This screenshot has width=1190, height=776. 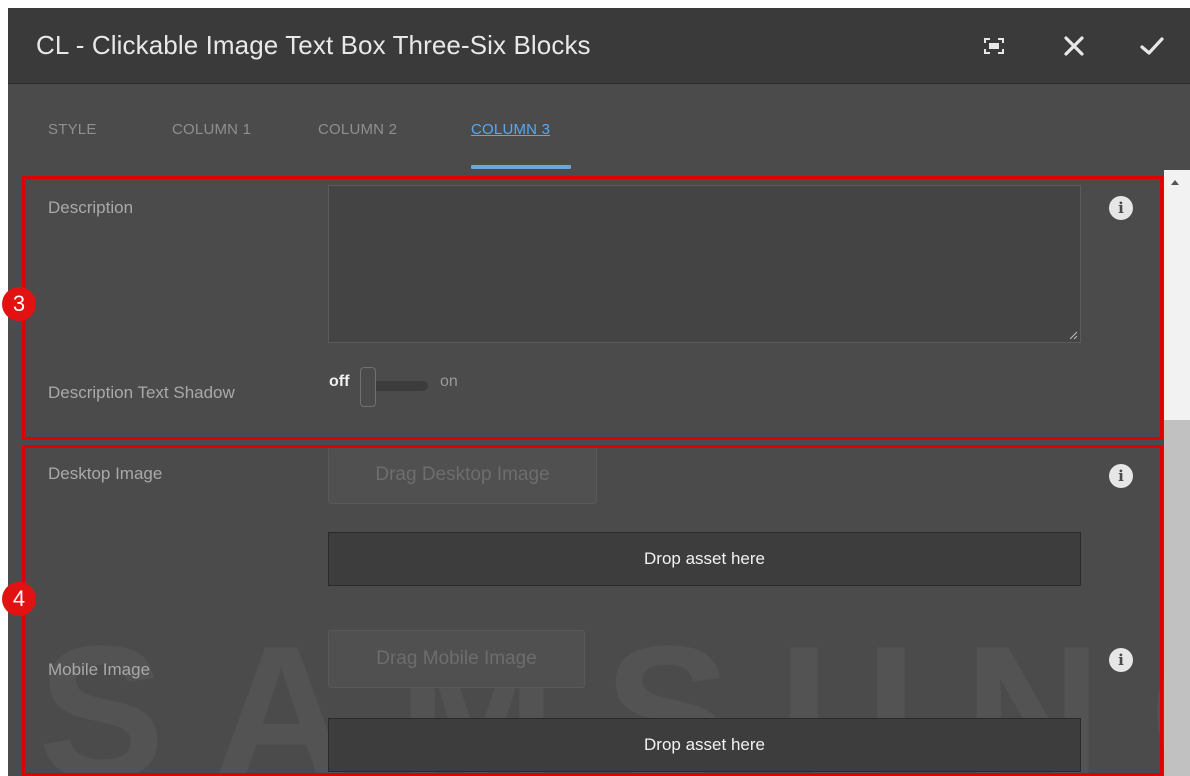 I want to click on desktop-image-label: Desktop Image, so click(x=105, y=473).